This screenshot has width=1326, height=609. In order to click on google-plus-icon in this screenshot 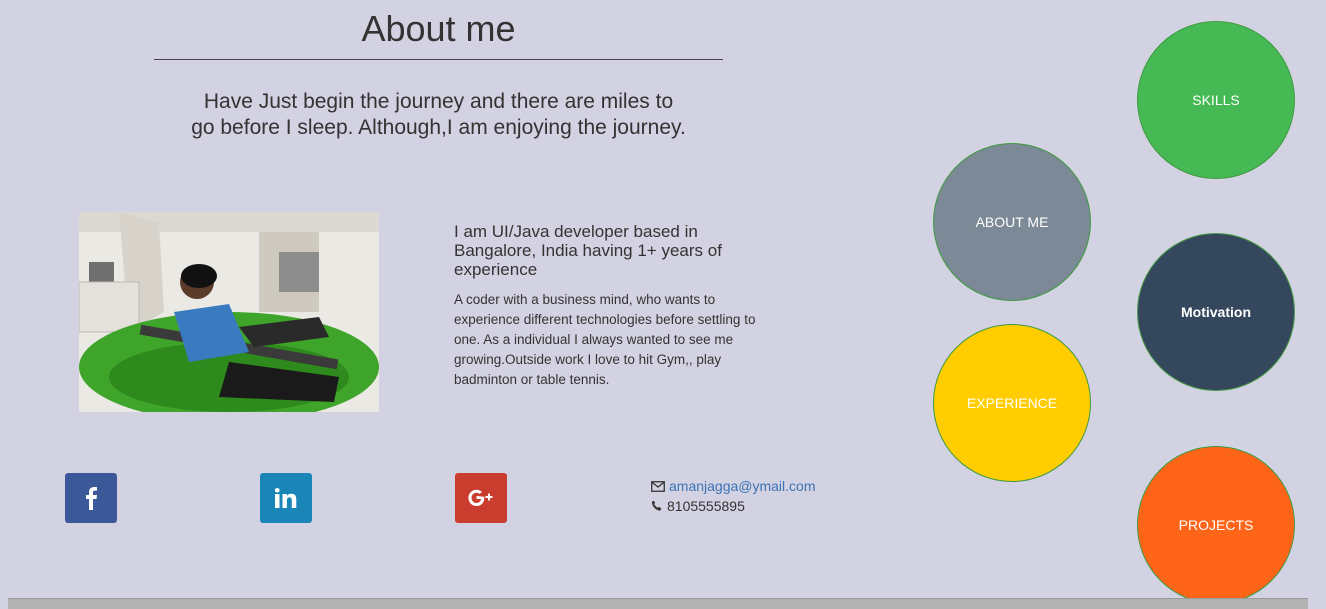, I will do `click(480, 497)`.